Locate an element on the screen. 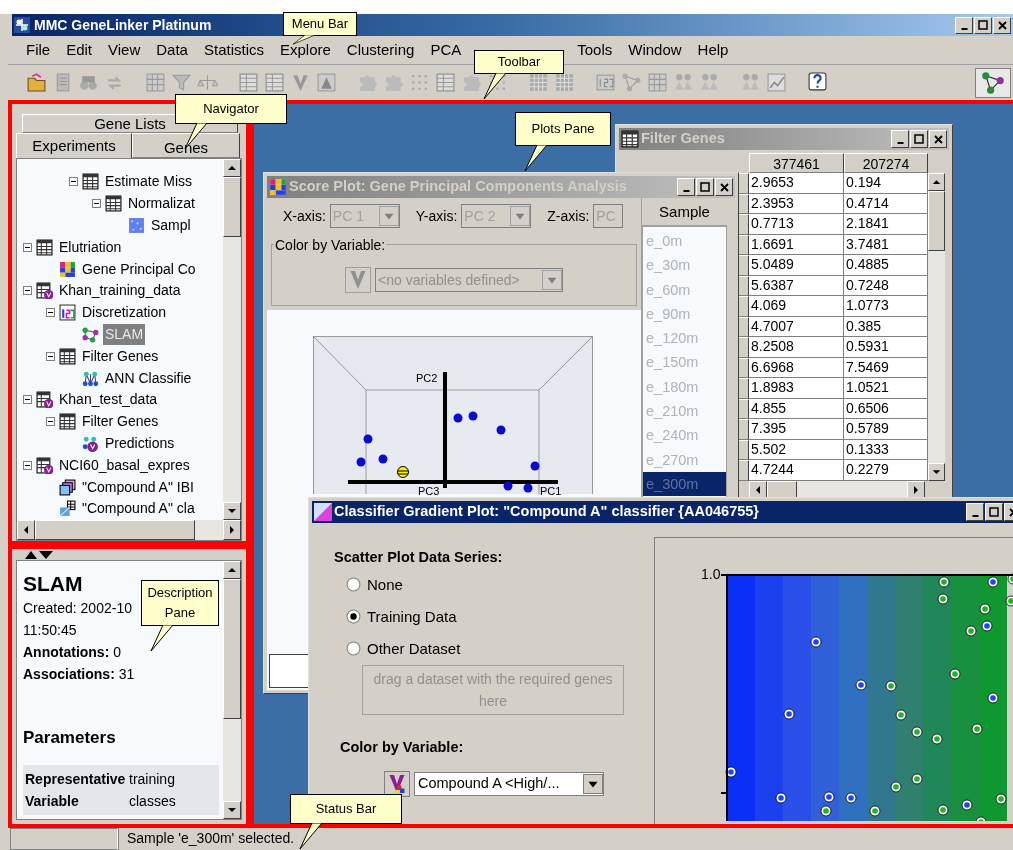 The height and width of the screenshot is (850, 1013). tree-item: Predictions is located at coordinates (140, 443).